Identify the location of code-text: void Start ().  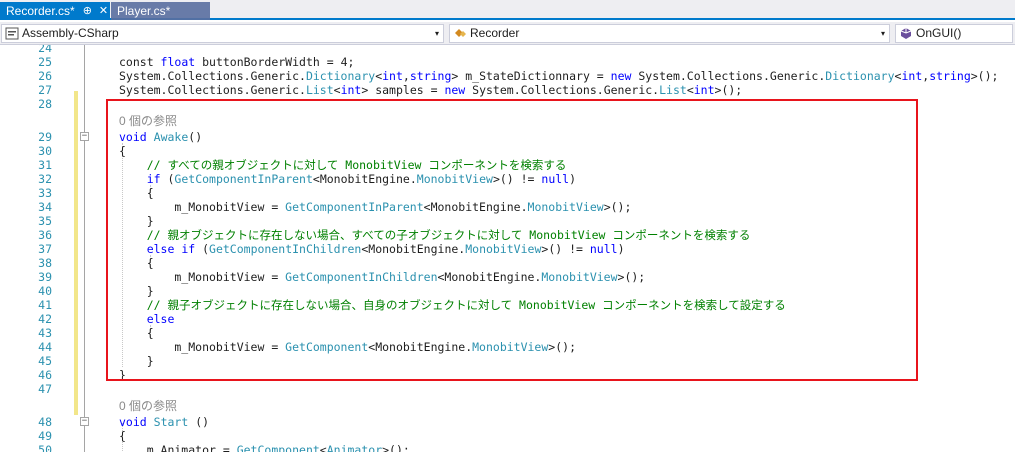
(164, 422).